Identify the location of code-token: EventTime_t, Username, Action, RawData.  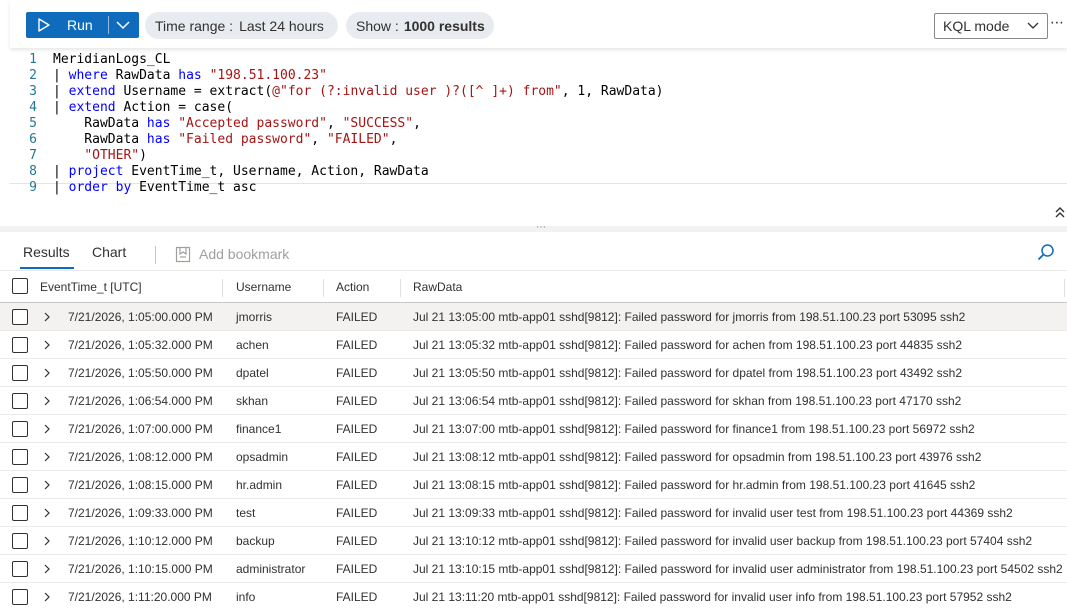
(276, 171).